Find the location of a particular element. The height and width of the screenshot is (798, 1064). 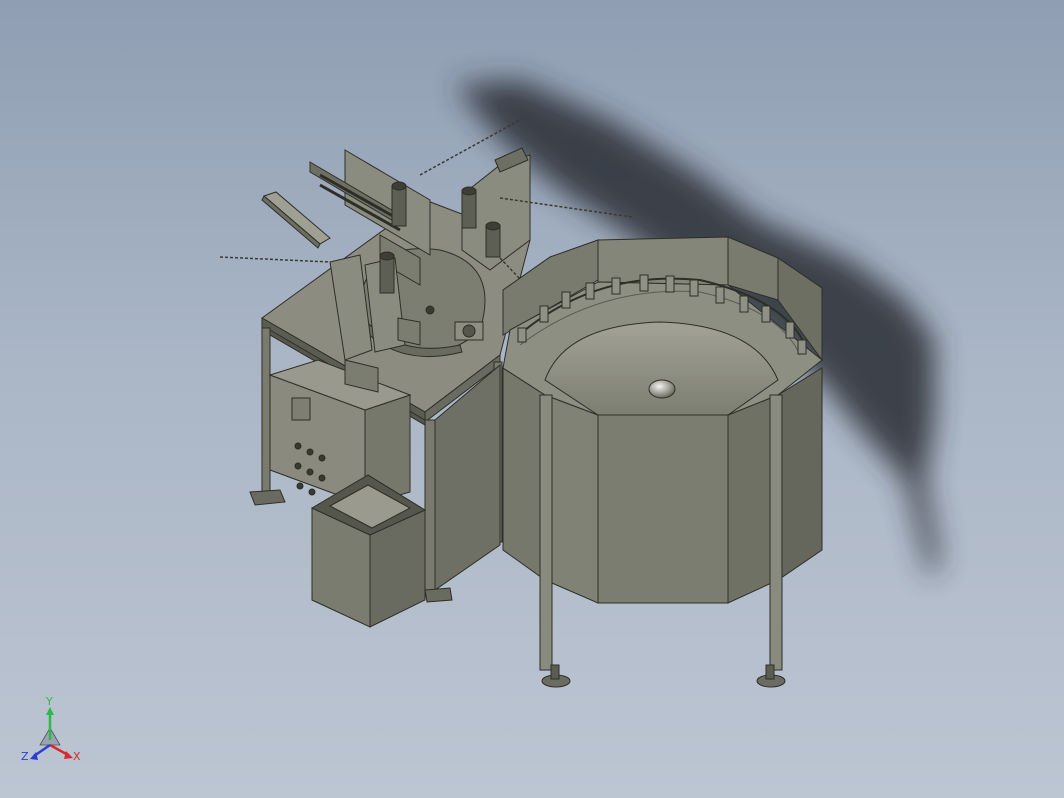

bowl-dome is located at coordinates (662, 389).